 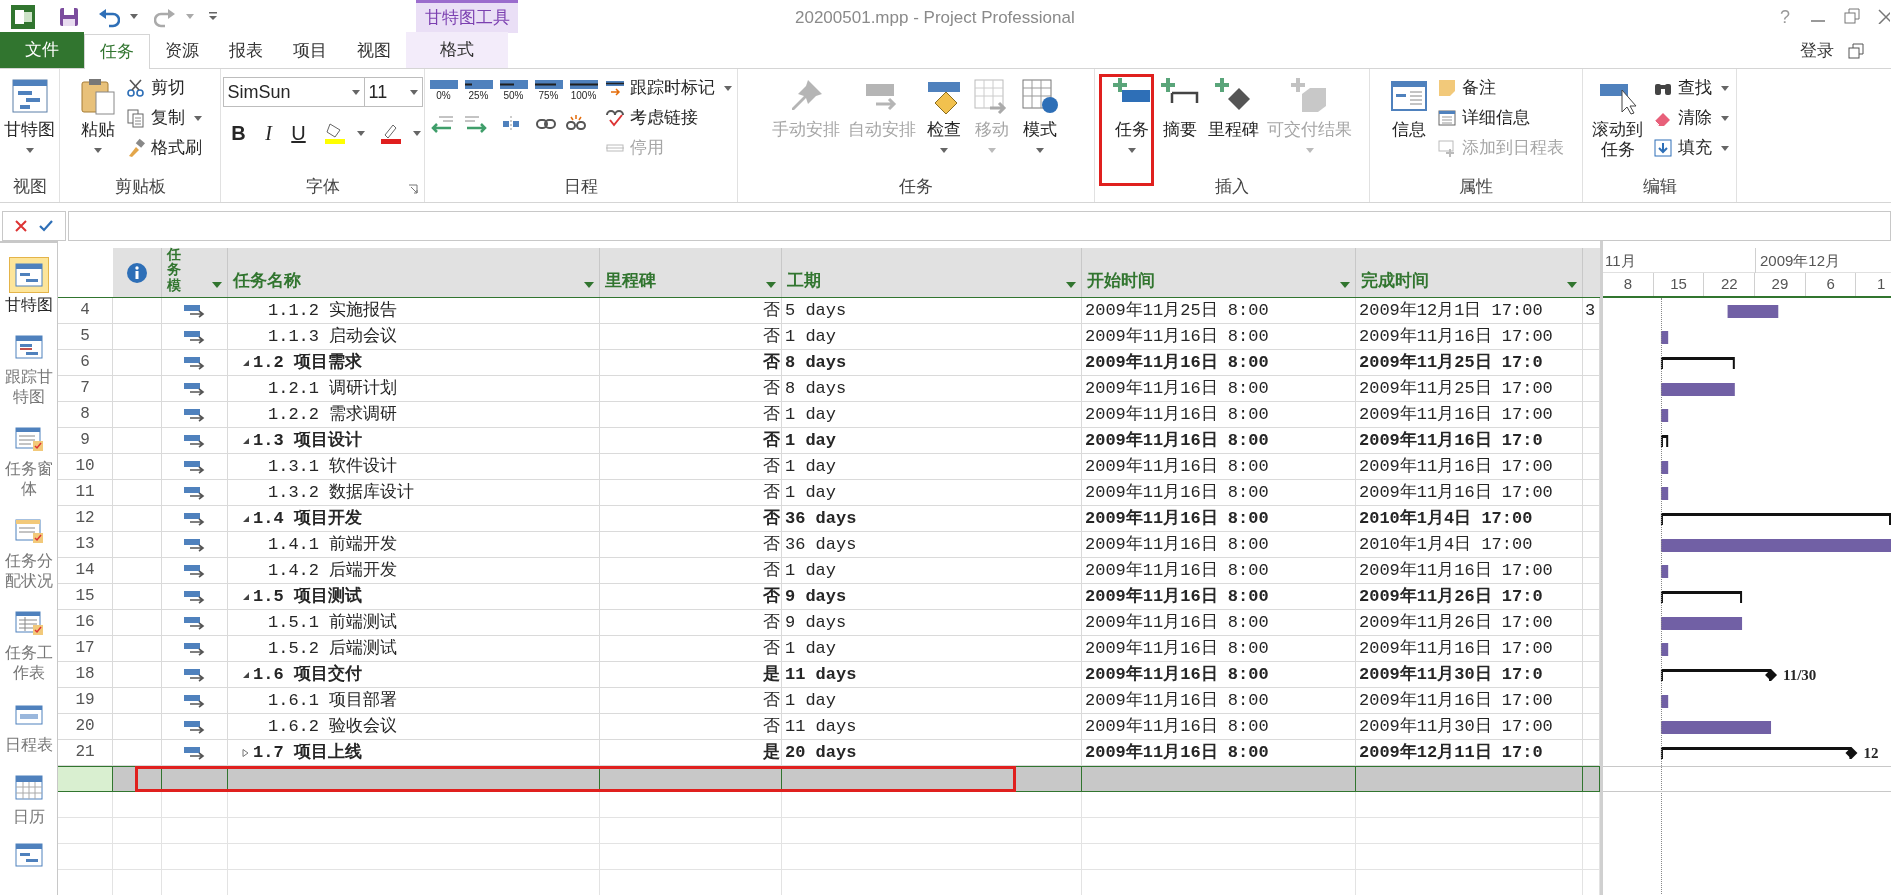 I want to click on view-button: 任务工作表, so click(x=28, y=644).